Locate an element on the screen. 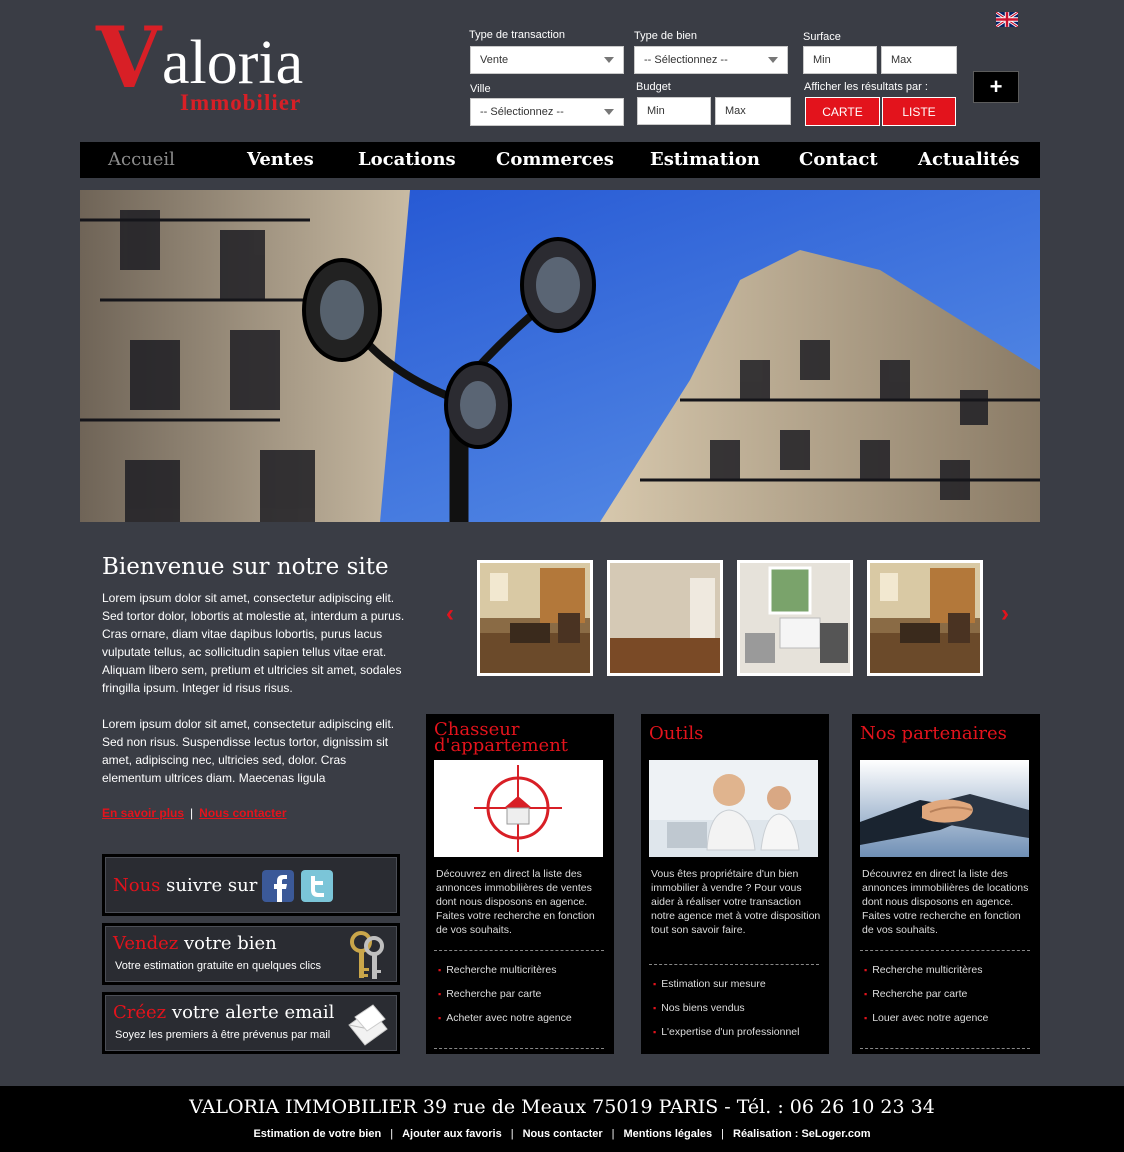 The width and height of the screenshot is (1124, 1152). target-house-image is located at coordinates (518, 808).